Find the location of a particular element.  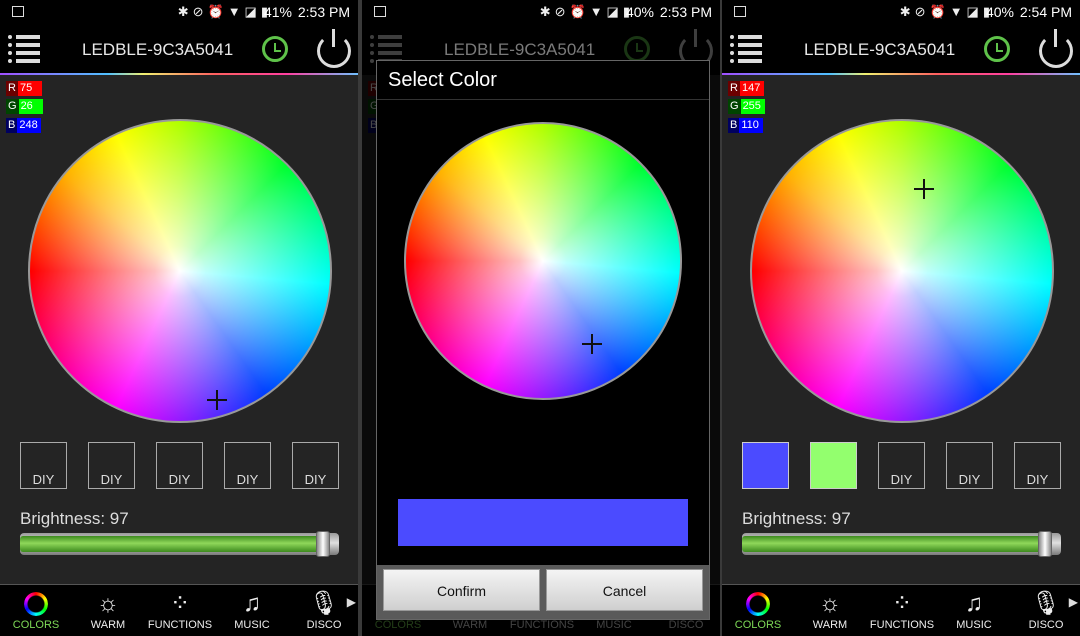

blue-value: B 248 is located at coordinates (26, 125).